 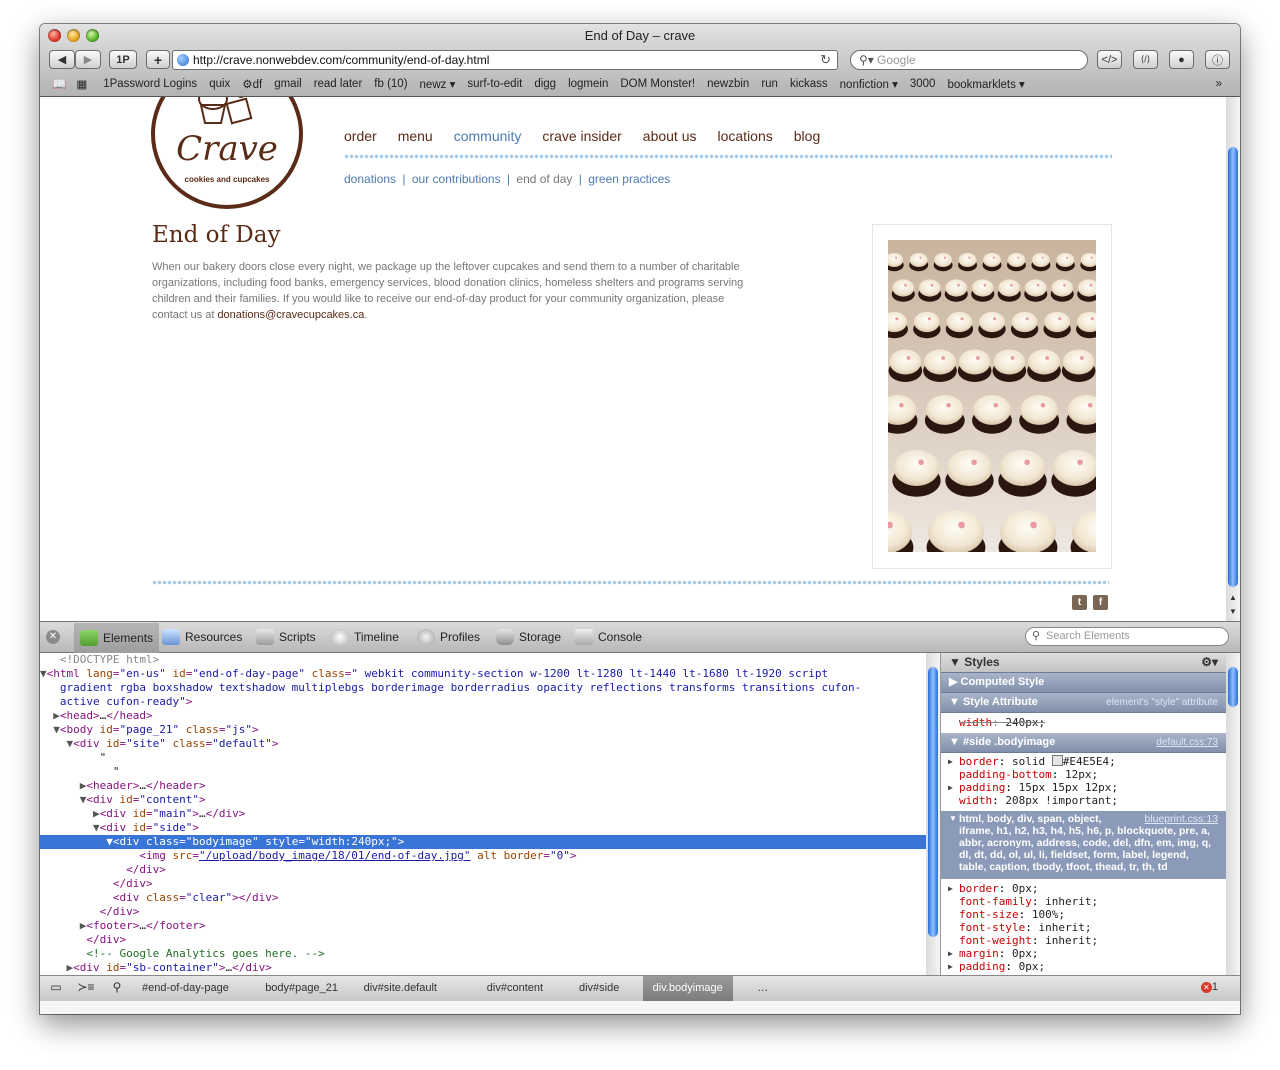 I want to click on nav-item-about-us: about us, so click(x=670, y=136).